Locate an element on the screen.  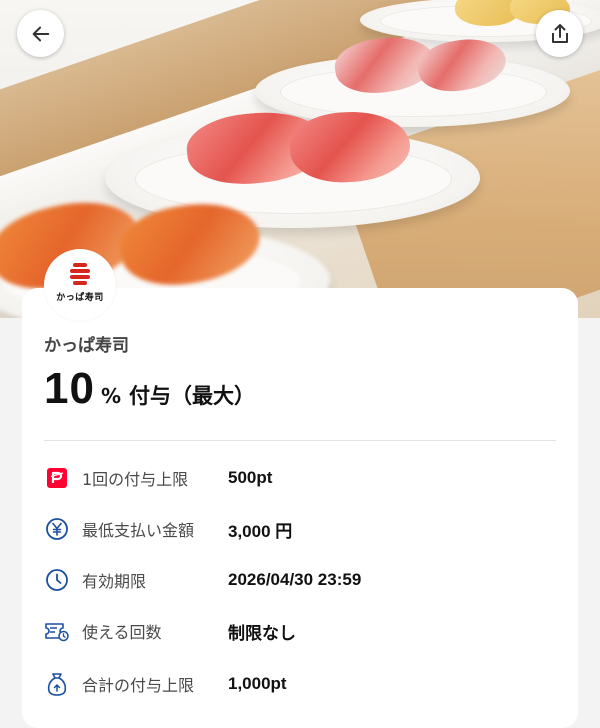
reward-rate-unit: % is located at coordinates (110, 396).